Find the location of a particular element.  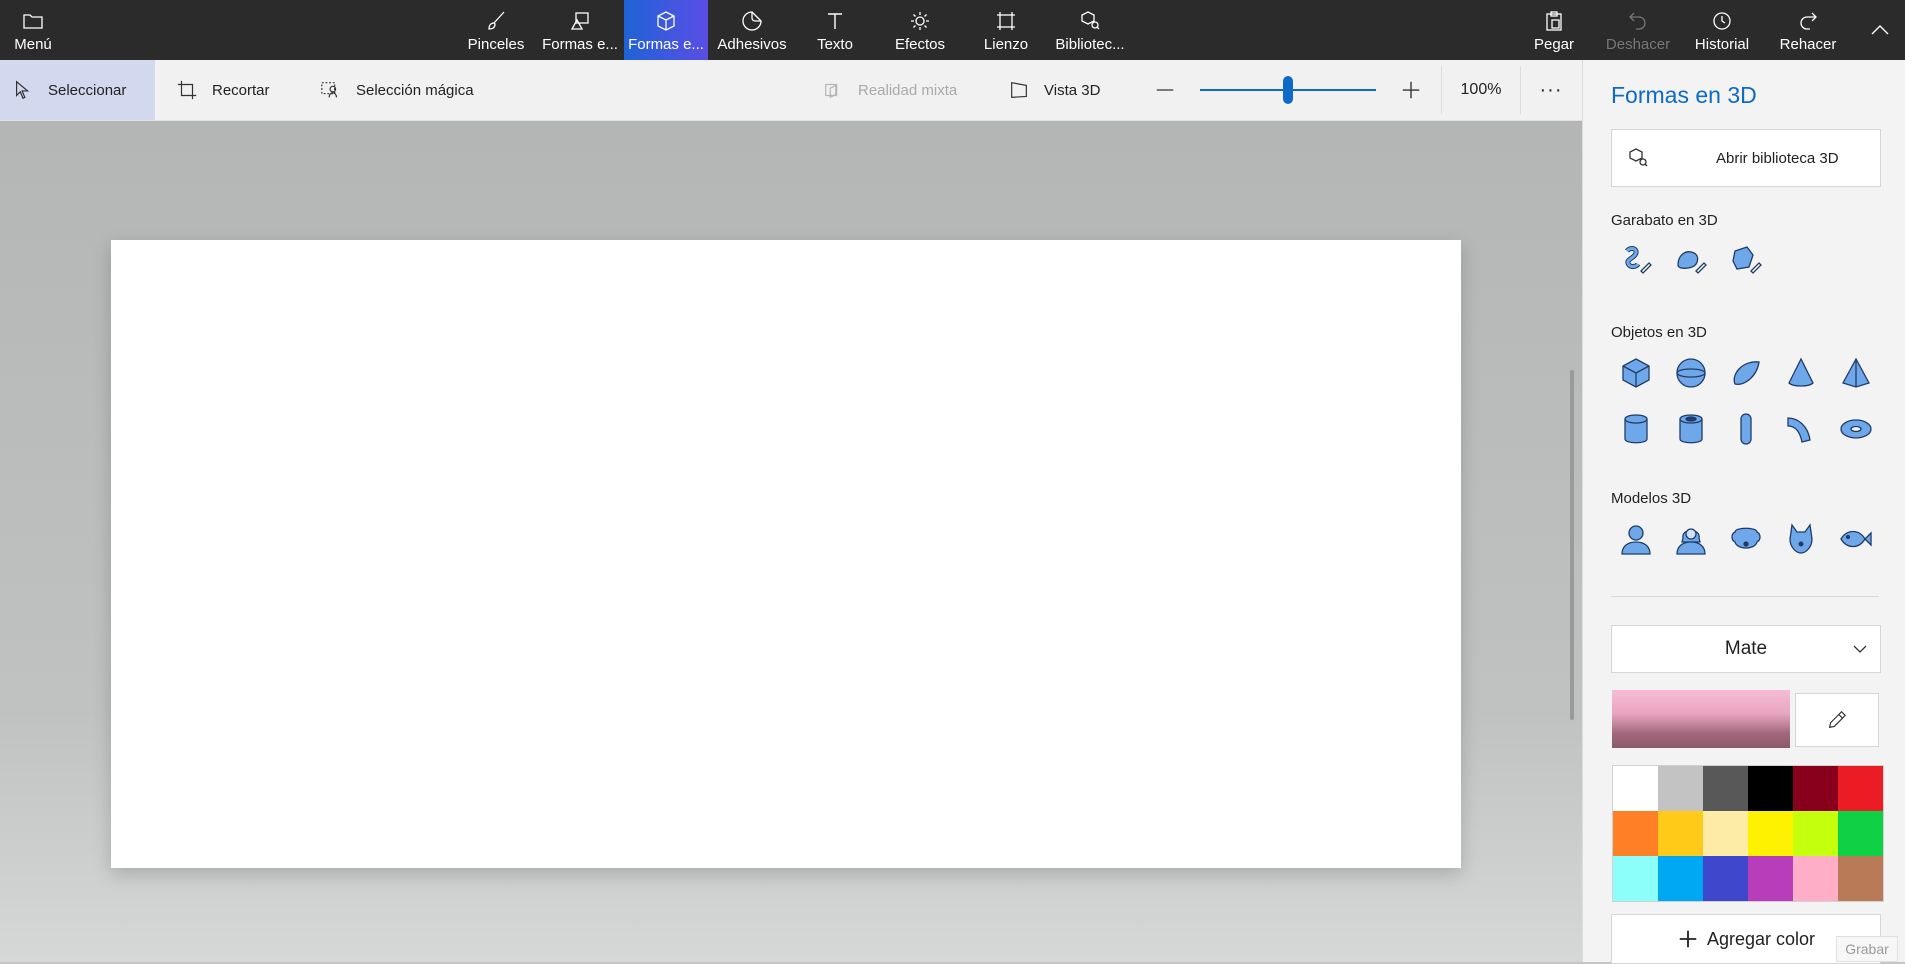

vertical-scrollbar is located at coordinates (1572, 545).